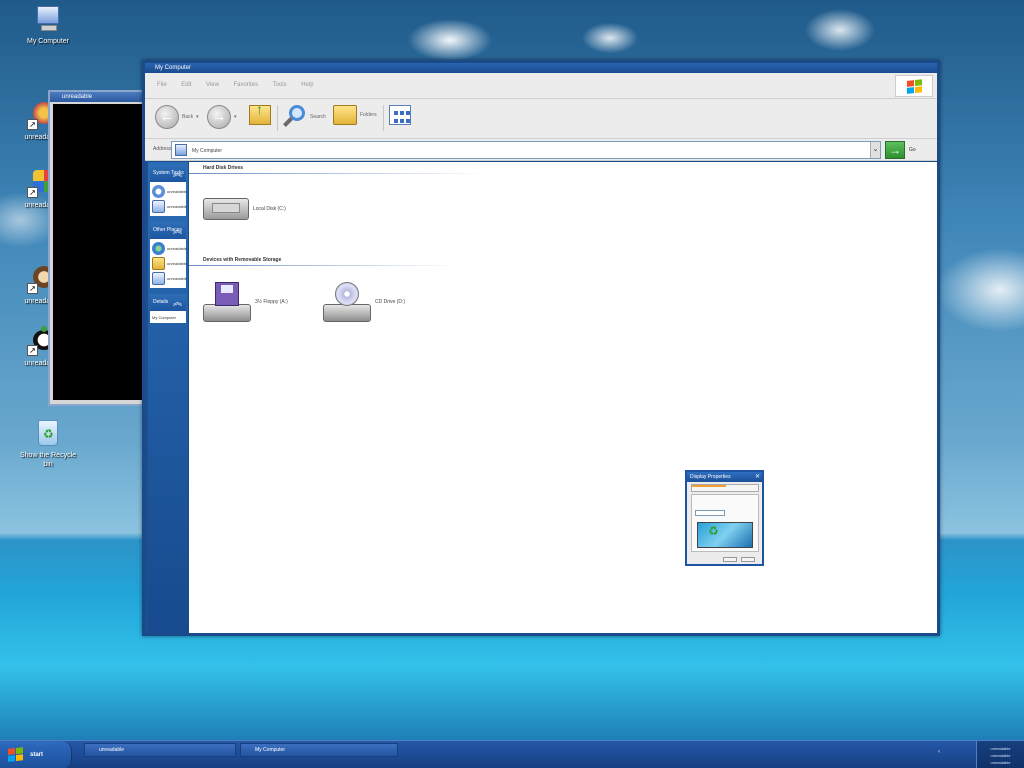 This screenshot has height=768, width=1024. Describe the element at coordinates (345, 115) in the screenshot. I see `folders-icon` at that location.